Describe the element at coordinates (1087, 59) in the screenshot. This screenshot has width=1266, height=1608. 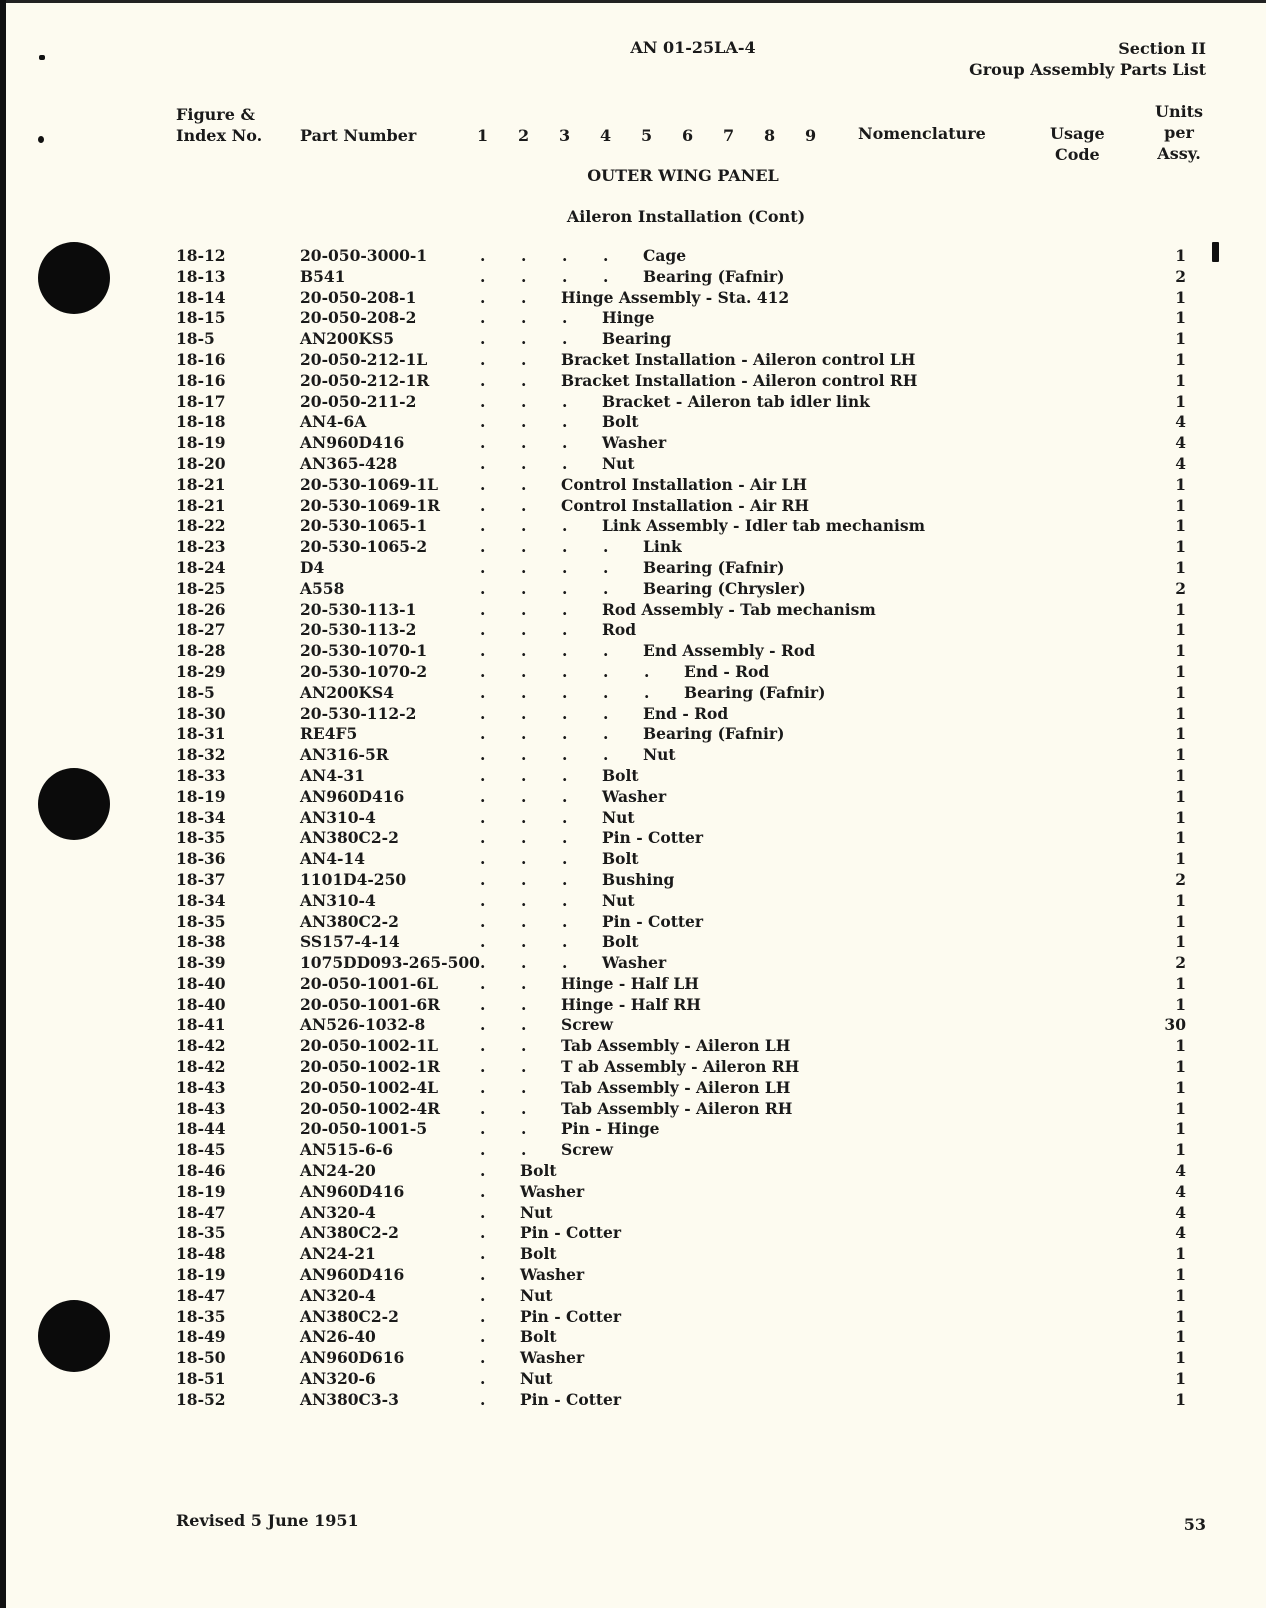
I see `section-label: Section II Group Assembly Parts List` at that location.